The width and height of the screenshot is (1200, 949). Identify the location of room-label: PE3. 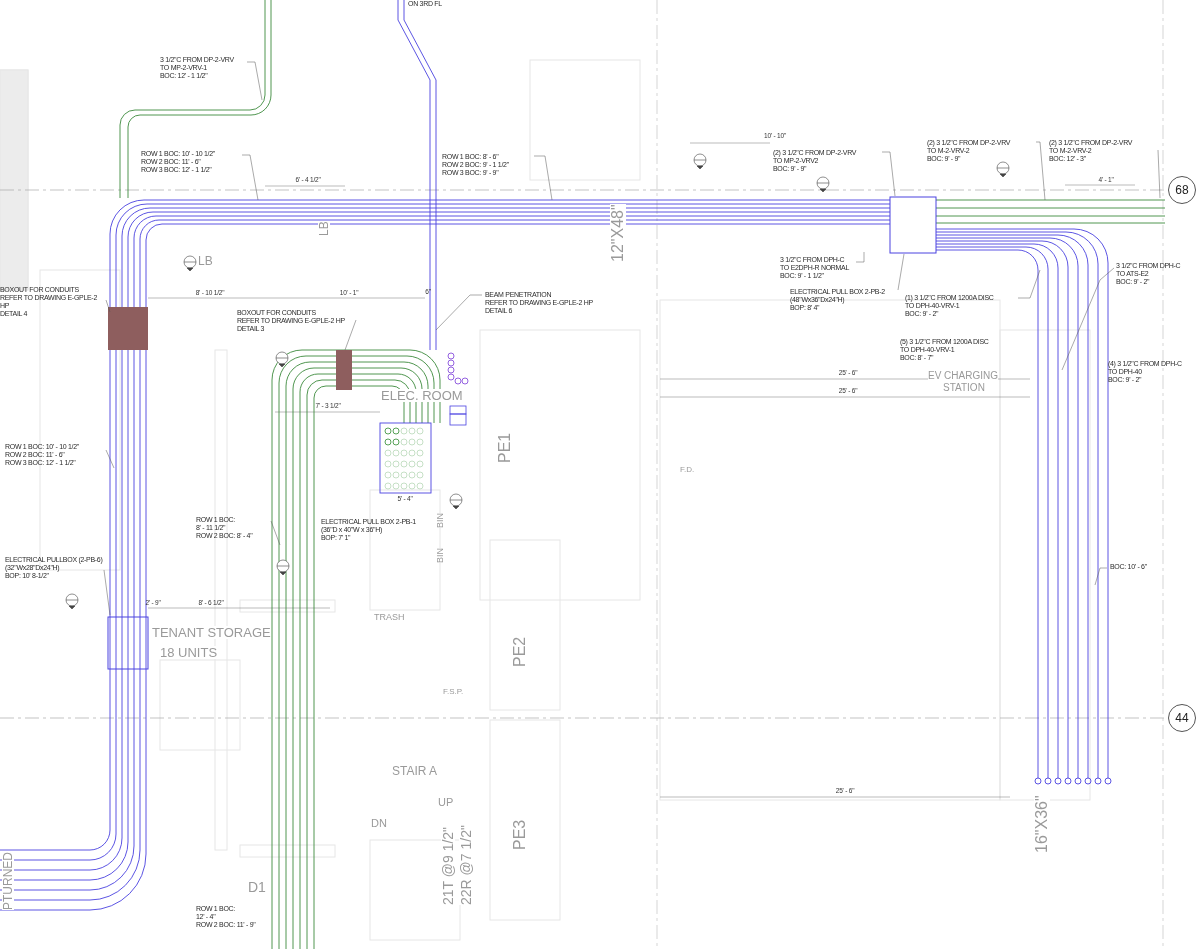
(520, 834).